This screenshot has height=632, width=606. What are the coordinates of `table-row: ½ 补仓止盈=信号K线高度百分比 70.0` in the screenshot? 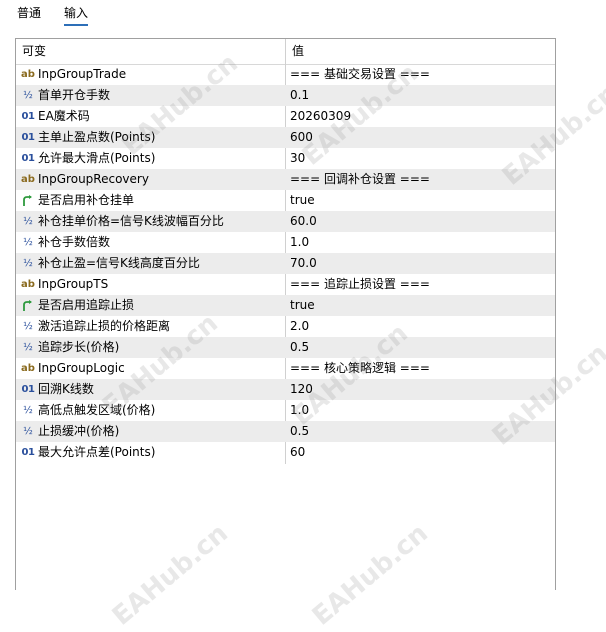 It's located at (285, 263).